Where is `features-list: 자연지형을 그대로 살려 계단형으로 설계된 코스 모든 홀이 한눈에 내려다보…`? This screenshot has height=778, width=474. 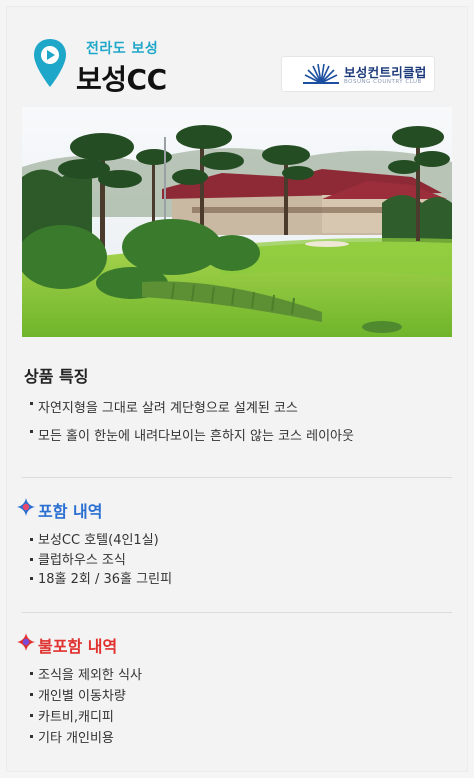
features-list: 자연지형을 그대로 살려 계단형으로 설계된 코스 모든 홀이 한눈에 내려다보… is located at coordinates (191, 423).